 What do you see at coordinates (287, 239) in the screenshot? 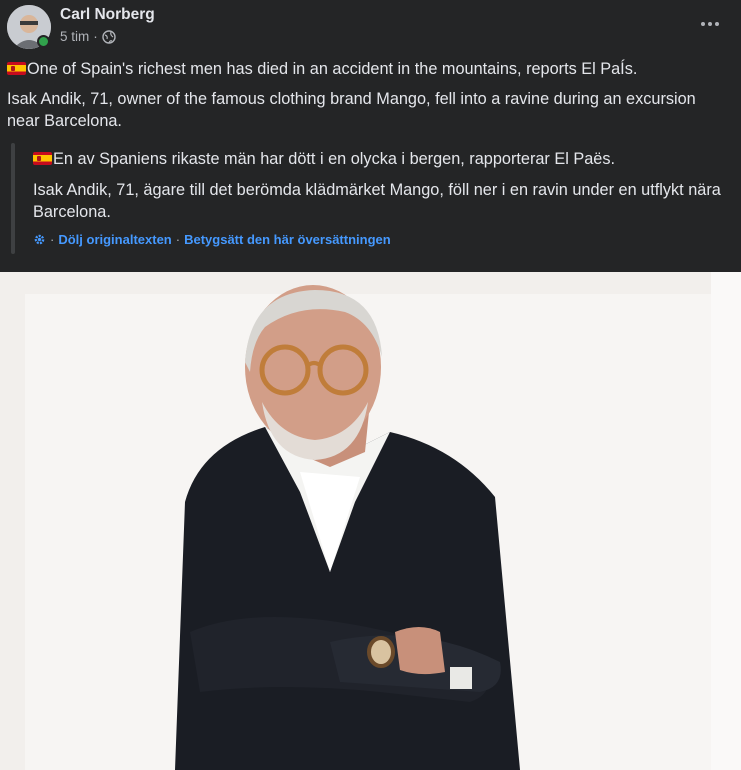
I see `rate-translation-link: Betygsätt den här översättningen` at bounding box center [287, 239].